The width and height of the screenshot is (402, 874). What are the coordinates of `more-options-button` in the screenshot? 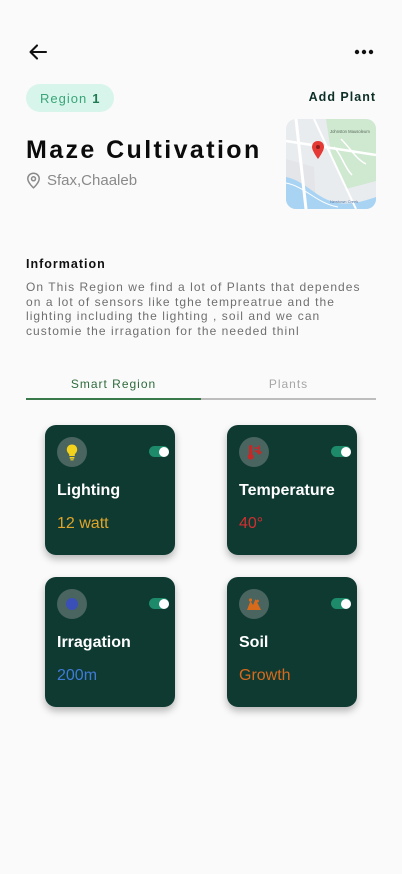 It's located at (364, 52).